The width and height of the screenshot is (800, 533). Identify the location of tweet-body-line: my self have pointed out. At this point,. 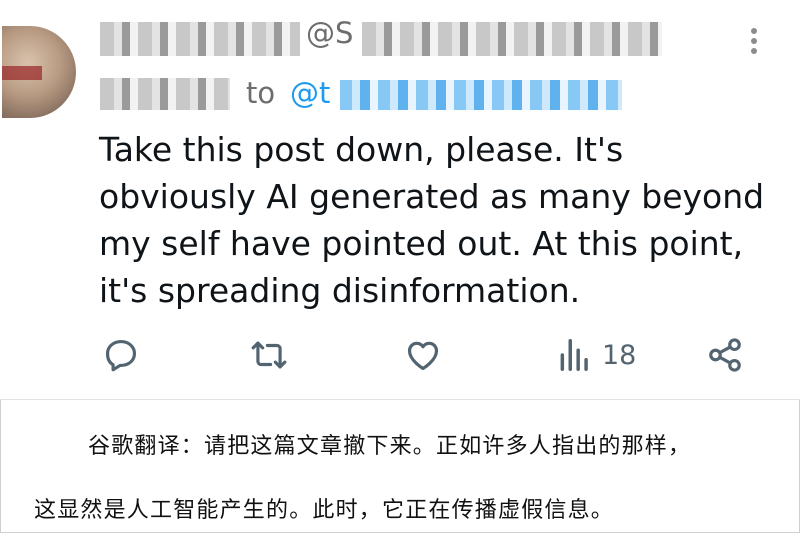
(421, 243).